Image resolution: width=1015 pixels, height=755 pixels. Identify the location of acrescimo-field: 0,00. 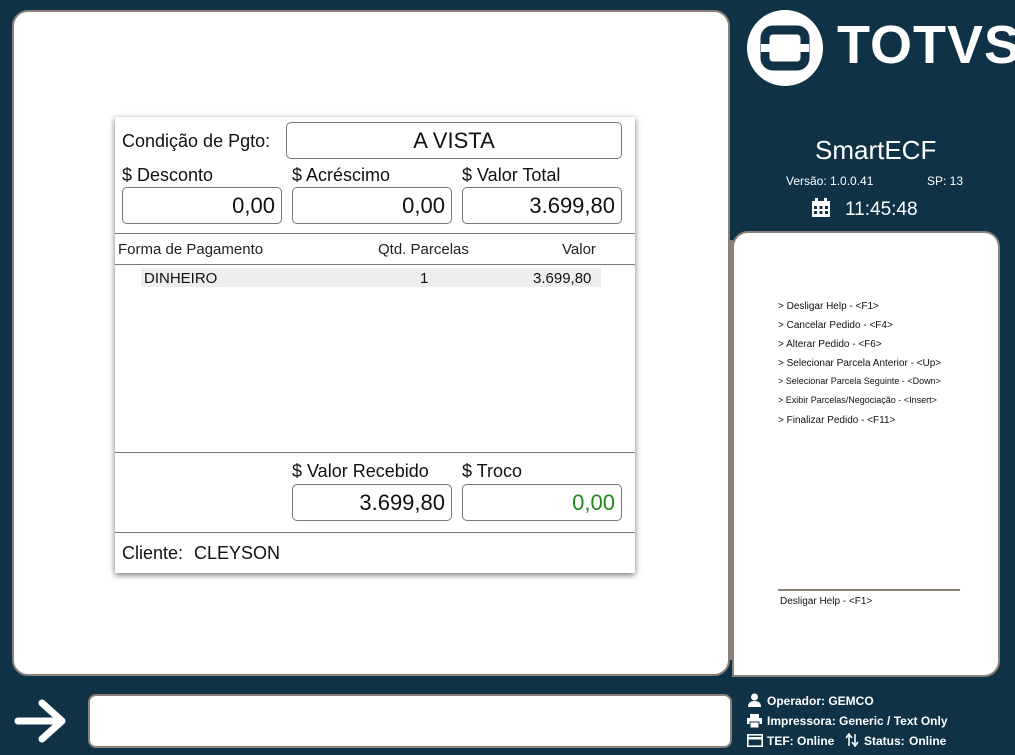
(372, 205).